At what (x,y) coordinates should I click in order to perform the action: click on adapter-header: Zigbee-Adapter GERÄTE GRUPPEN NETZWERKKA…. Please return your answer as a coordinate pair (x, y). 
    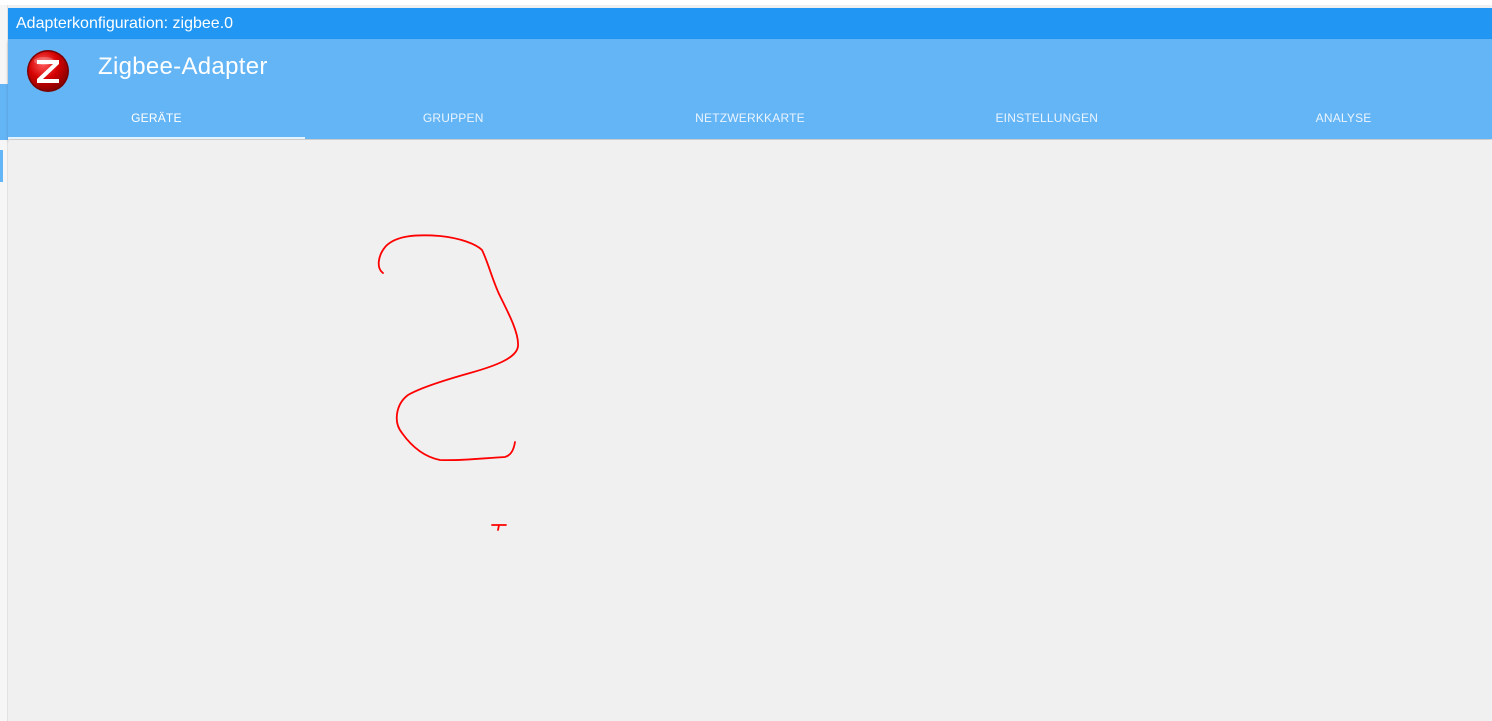
    Looking at the image, I should click on (750, 89).